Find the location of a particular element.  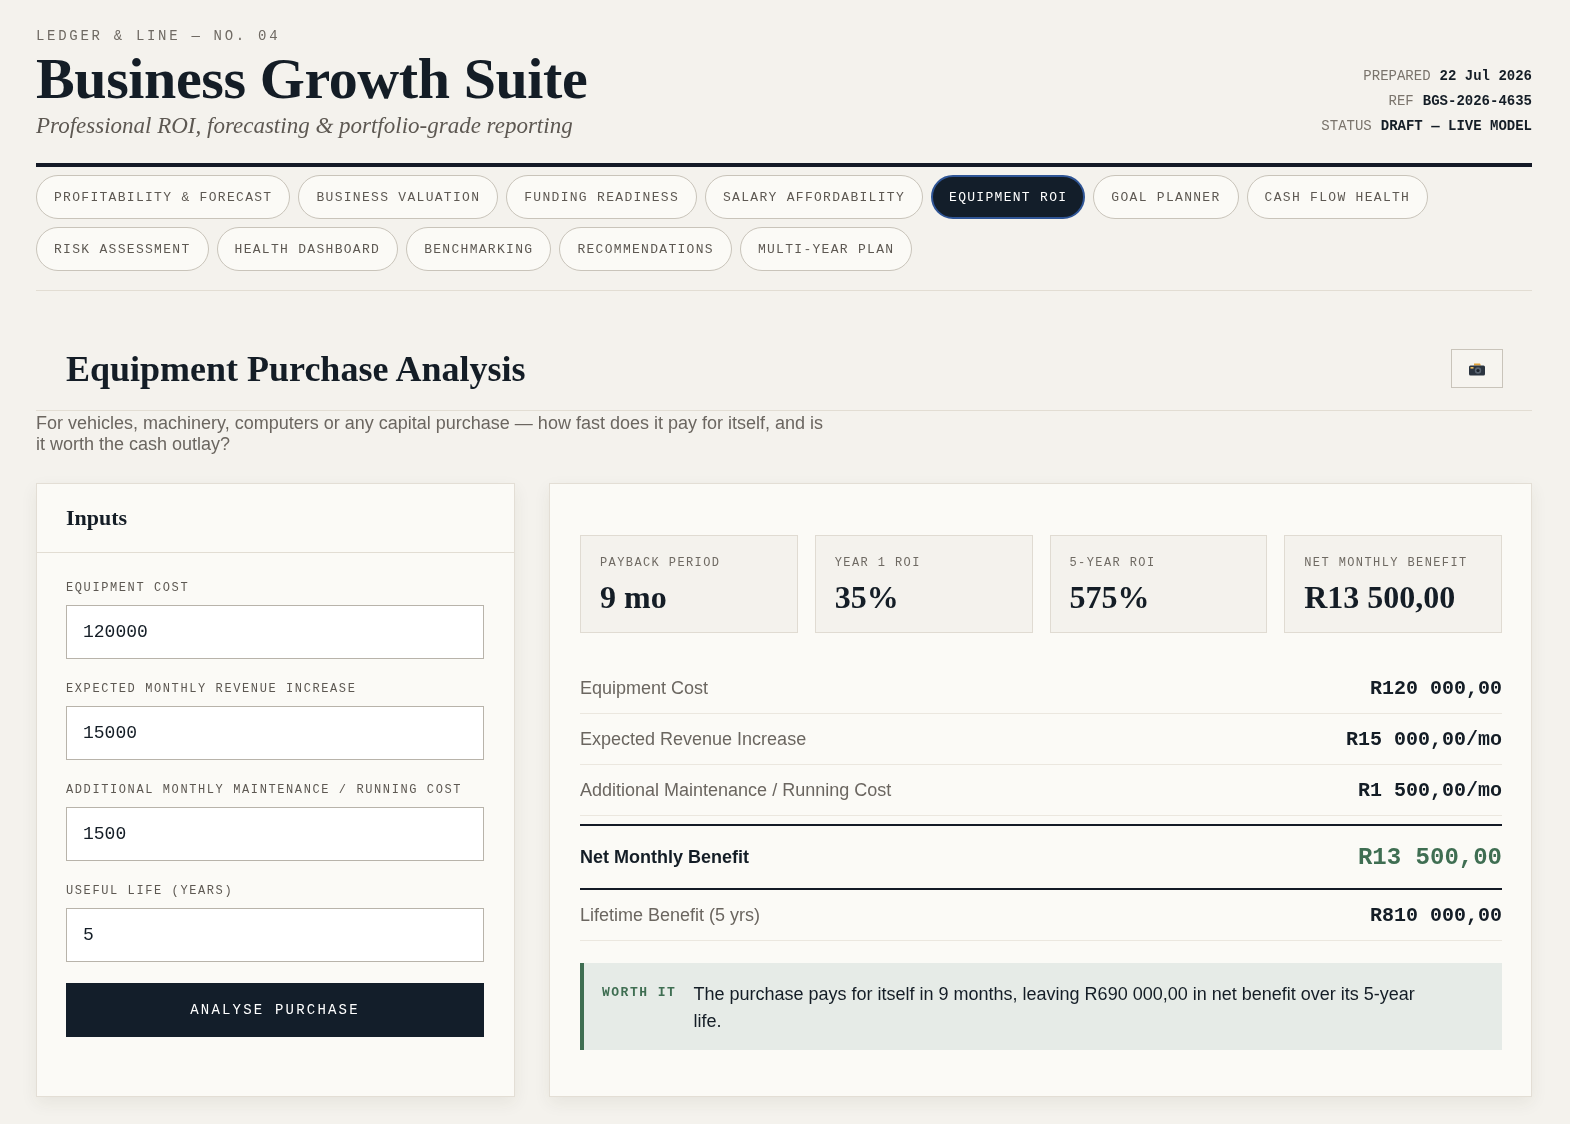

kpi-label: NET MONTHLY BENEFIT is located at coordinates (1386, 563).